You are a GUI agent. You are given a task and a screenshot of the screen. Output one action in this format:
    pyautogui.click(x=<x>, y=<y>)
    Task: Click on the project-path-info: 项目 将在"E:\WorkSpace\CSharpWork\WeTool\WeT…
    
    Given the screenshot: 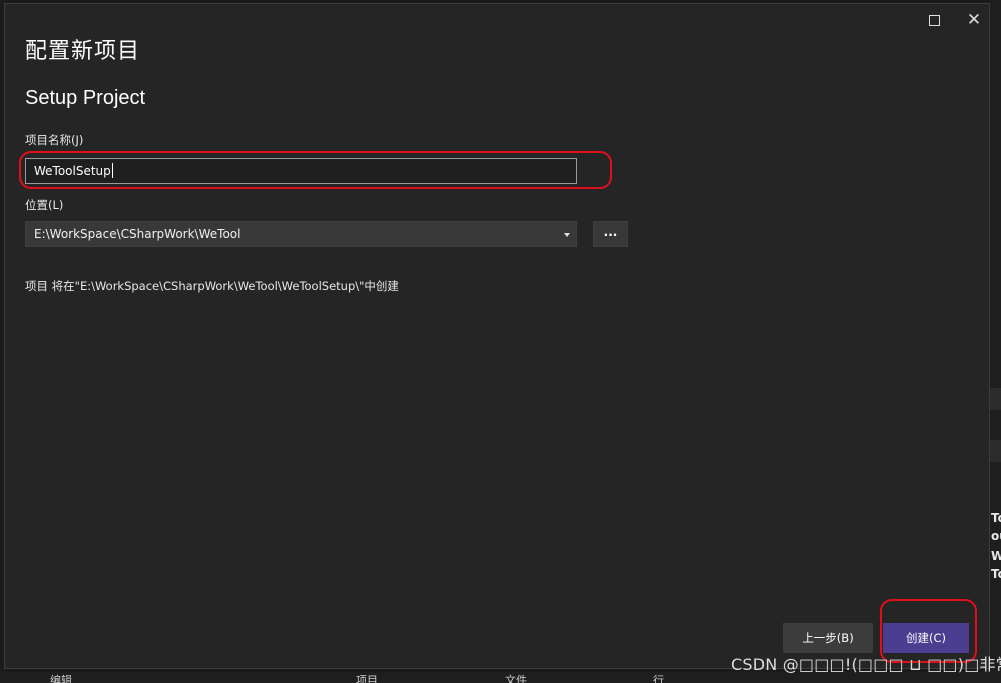 What is the action you would take?
    pyautogui.click(x=212, y=286)
    